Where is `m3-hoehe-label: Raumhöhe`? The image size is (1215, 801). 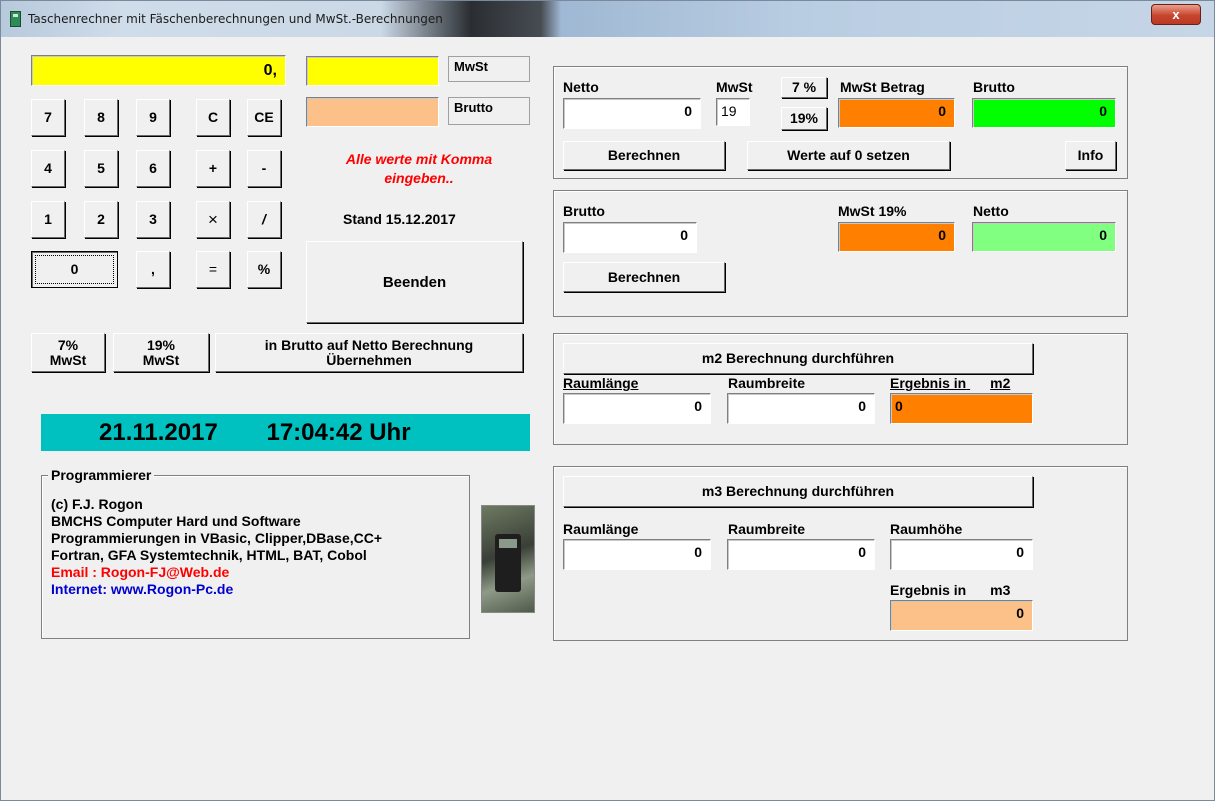
m3-hoehe-label: Raumhöhe is located at coordinates (926, 529).